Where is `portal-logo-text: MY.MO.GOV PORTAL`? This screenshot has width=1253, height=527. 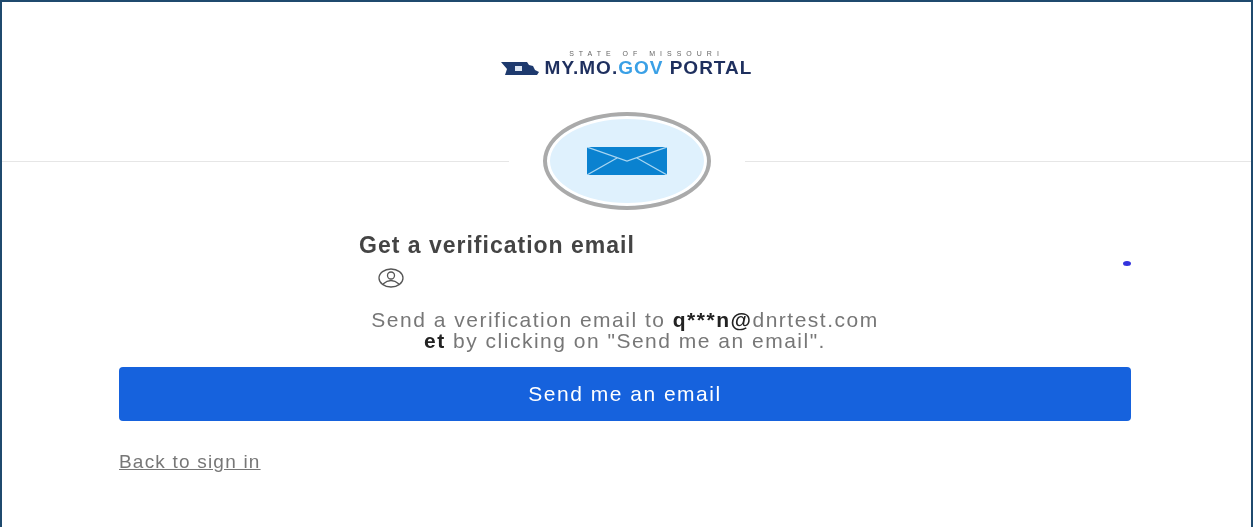 portal-logo-text: MY.MO.GOV PORTAL is located at coordinates (648, 68).